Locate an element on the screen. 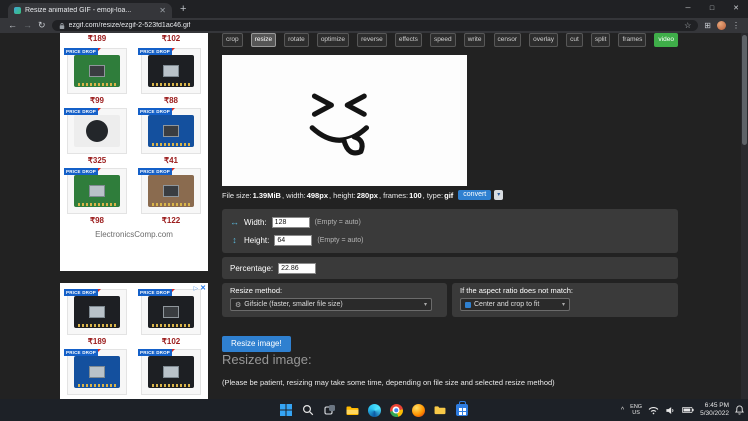 This screenshot has width=748, height=421. height-label: Height: is located at coordinates (257, 240).